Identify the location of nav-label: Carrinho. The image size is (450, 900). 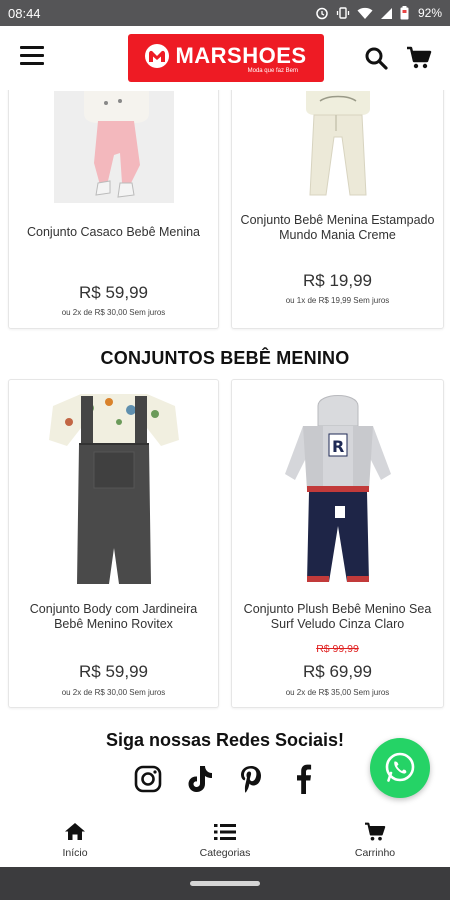
(375, 852).